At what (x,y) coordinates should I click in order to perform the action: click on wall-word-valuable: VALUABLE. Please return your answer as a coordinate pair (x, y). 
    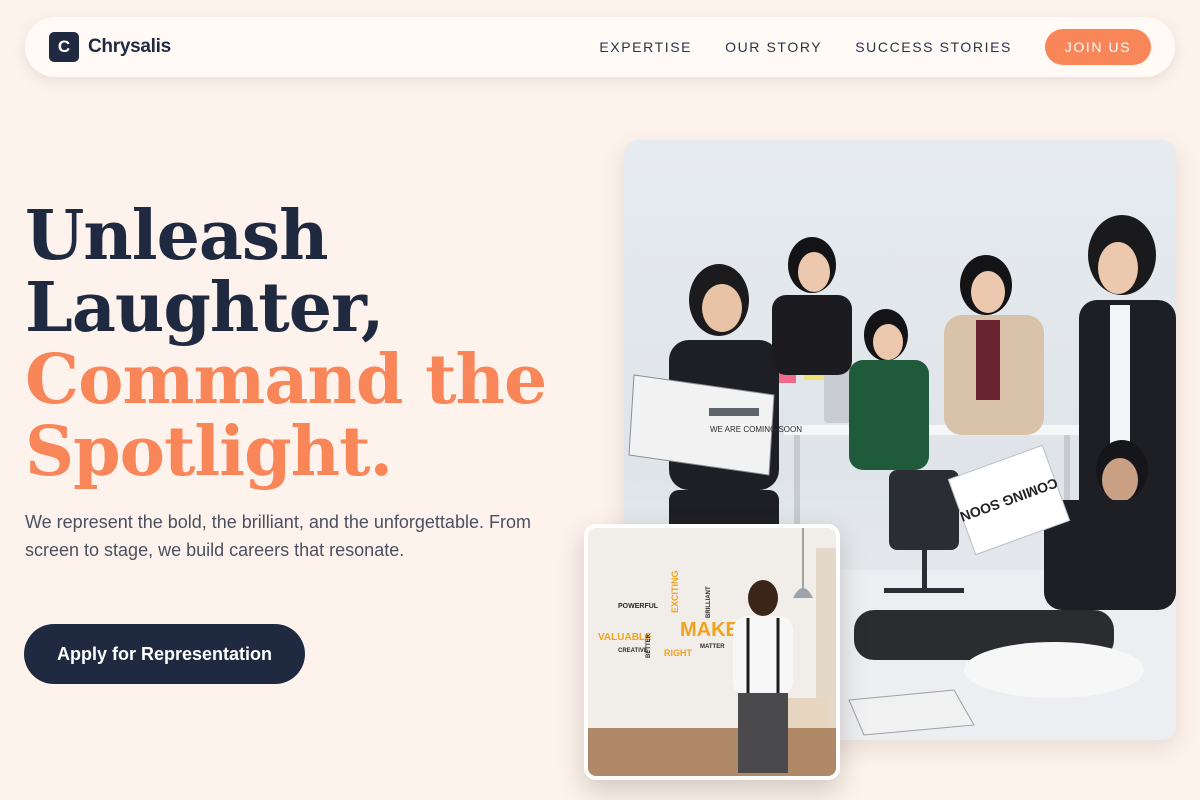
    Looking at the image, I should click on (625, 637).